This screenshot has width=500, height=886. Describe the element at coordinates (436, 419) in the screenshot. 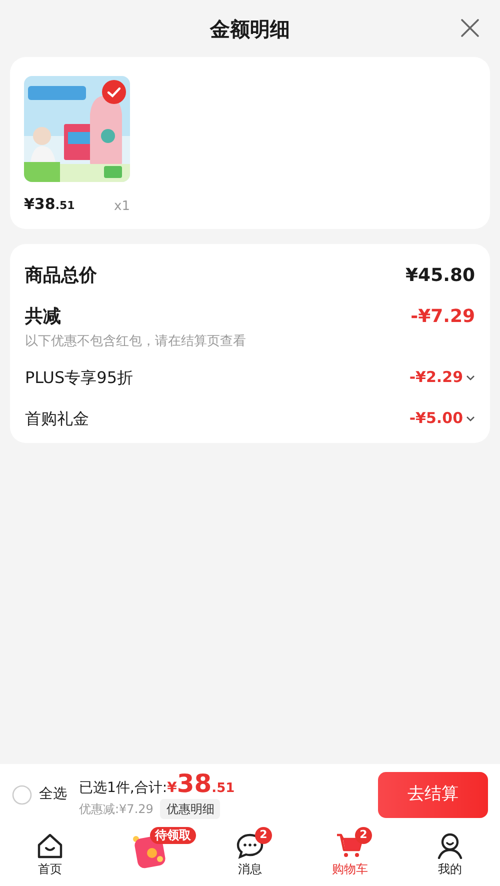

I see `discount-amount: -¥5.00` at that location.